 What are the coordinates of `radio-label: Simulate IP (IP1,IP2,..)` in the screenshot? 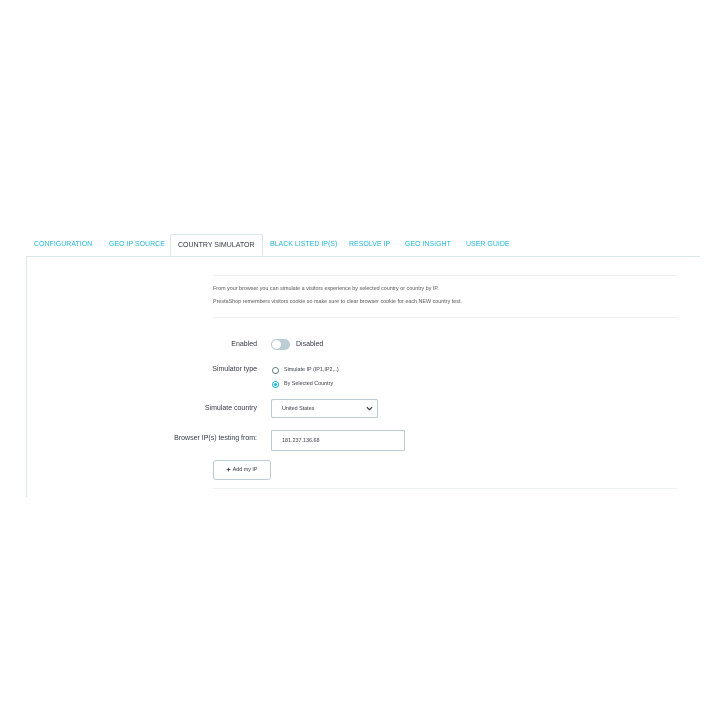 It's located at (311, 370).